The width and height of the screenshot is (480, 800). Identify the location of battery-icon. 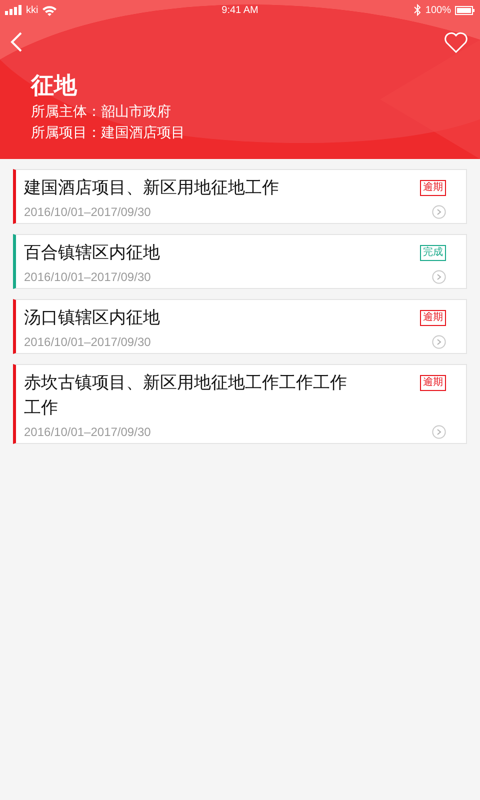
(464, 10).